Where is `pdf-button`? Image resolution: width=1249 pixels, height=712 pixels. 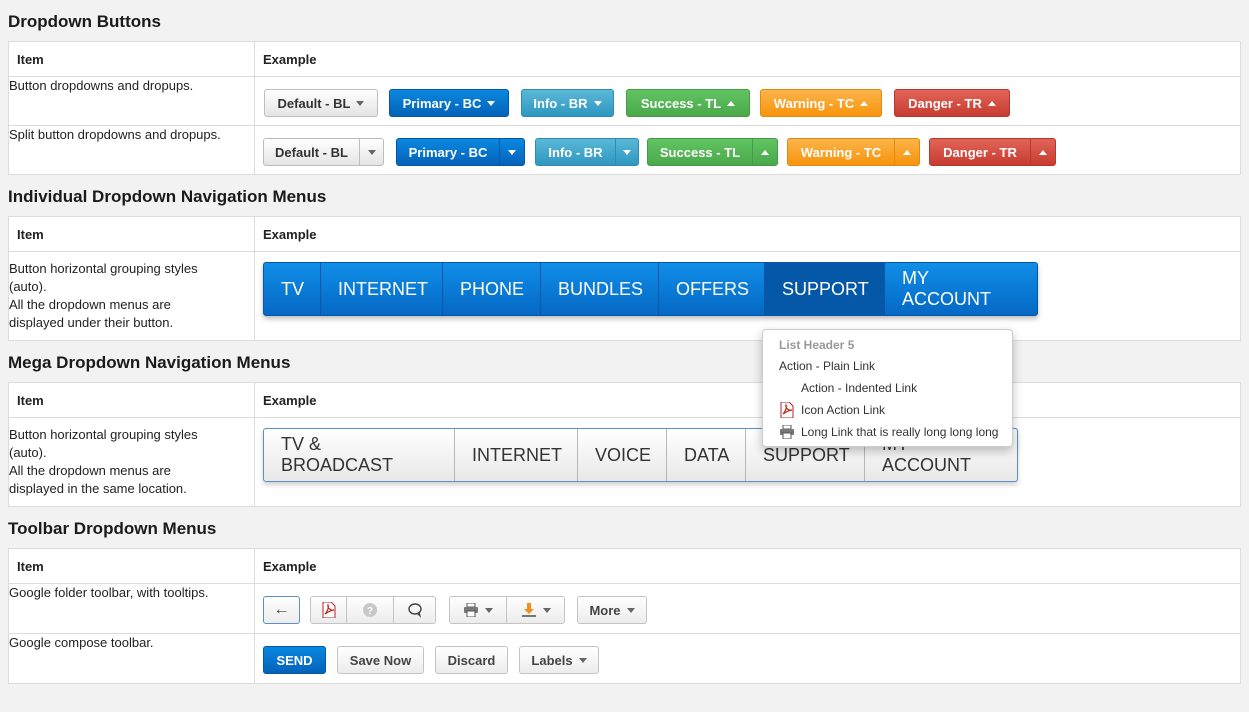 pdf-button is located at coordinates (328, 610).